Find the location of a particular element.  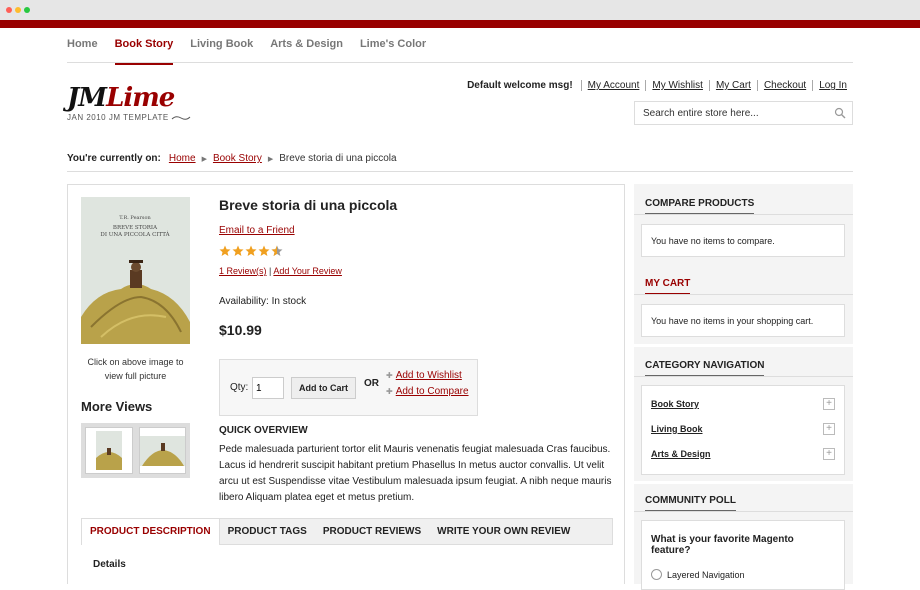

breadcrumb-home: Home is located at coordinates (182, 158).